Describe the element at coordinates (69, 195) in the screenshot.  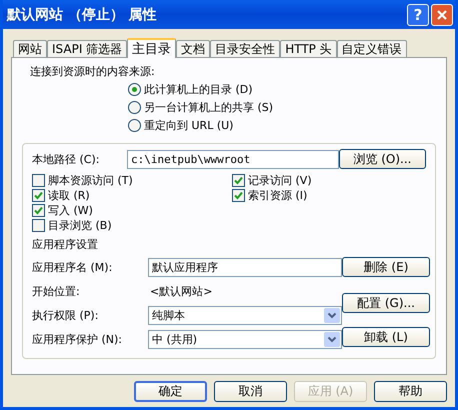
I see `checkbox-label: 读取 (R)` at that location.